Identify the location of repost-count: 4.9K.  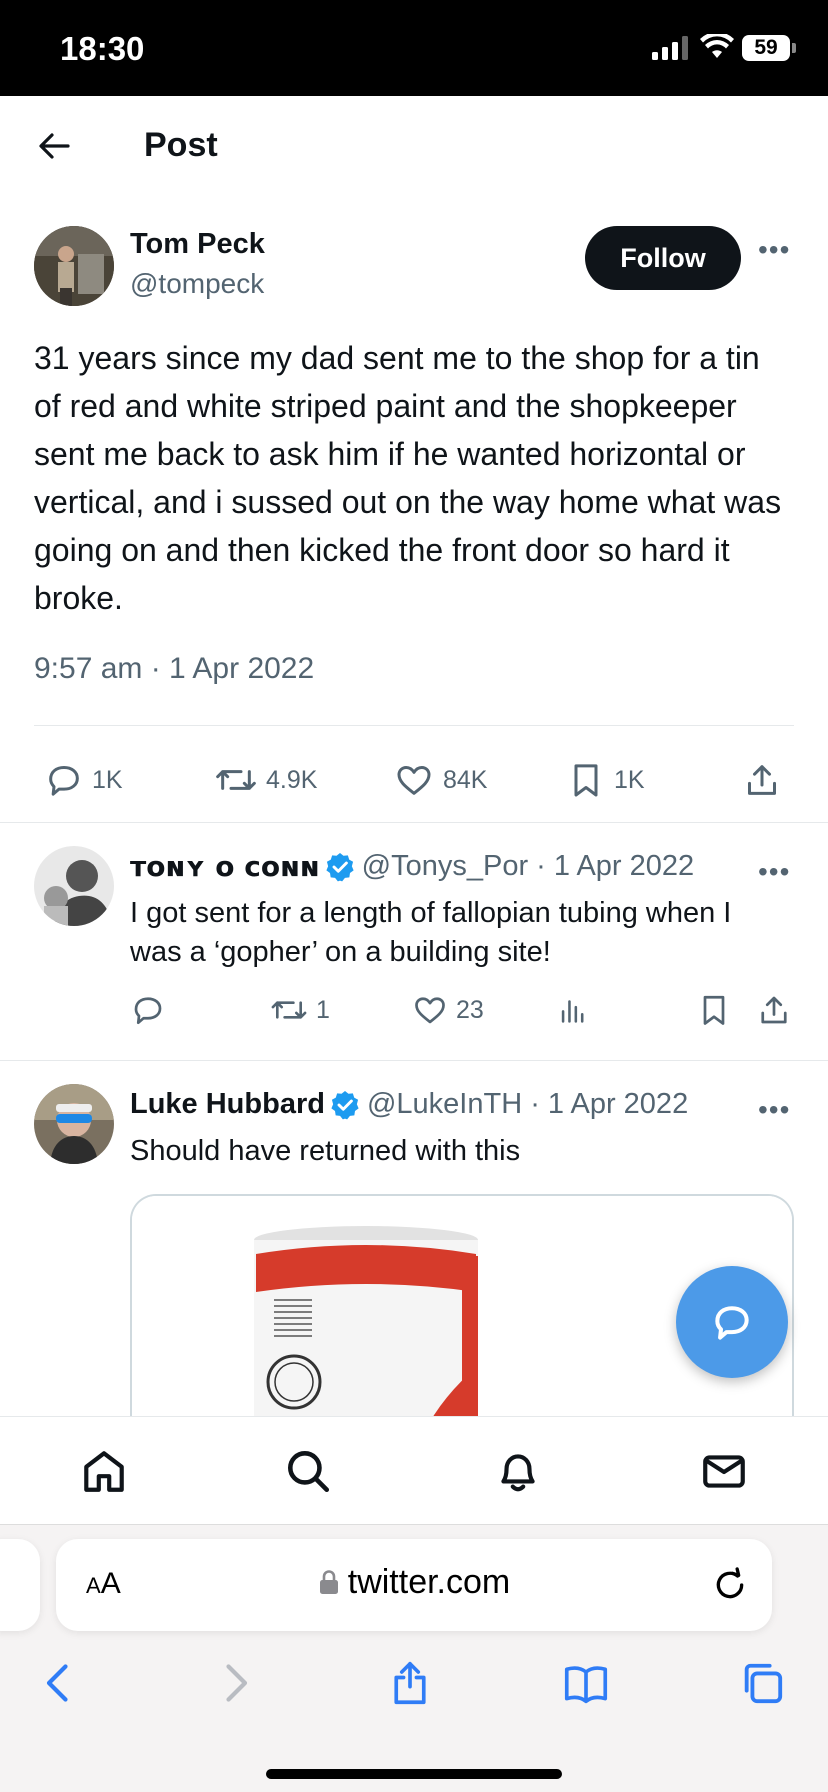
(292, 779).